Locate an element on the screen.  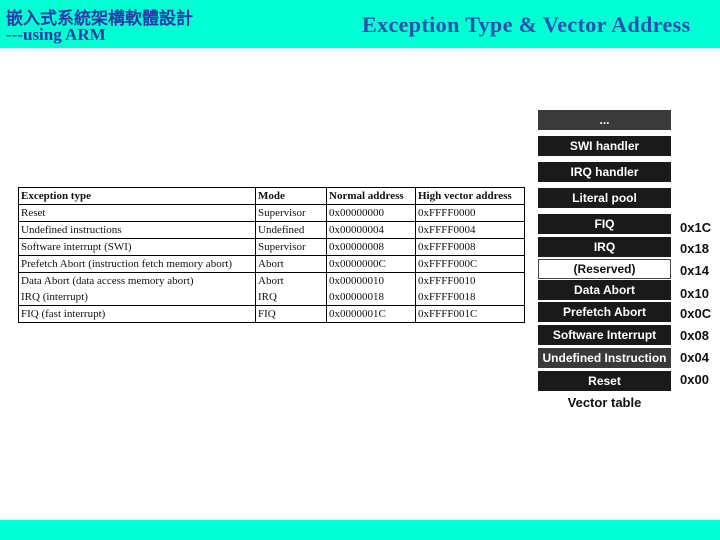
vector-entry-literal-pool: Literal pool is located at coordinates (604, 198).